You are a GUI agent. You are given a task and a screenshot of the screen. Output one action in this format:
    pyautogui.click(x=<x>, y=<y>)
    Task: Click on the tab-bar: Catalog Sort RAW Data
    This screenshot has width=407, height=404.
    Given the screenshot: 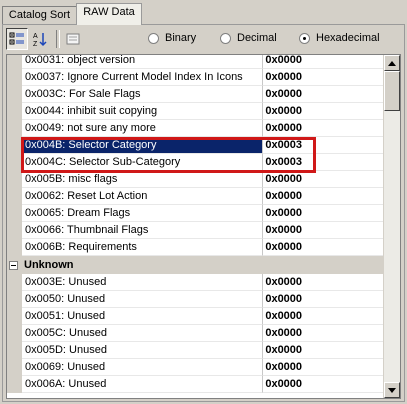 What is the action you would take?
    pyautogui.click(x=203, y=12)
    